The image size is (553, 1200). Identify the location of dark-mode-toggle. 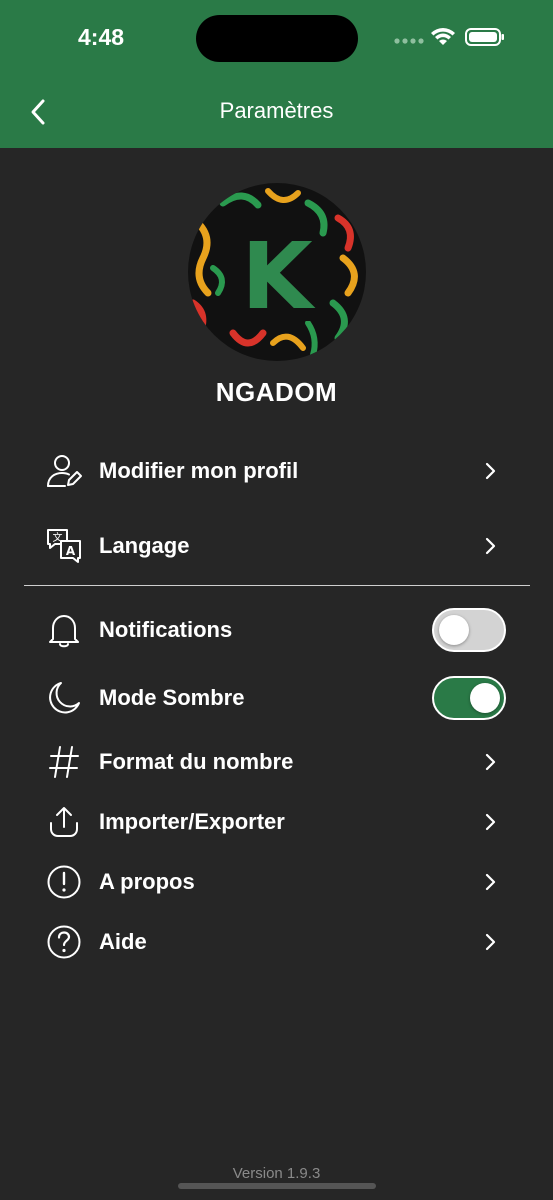
(469, 698).